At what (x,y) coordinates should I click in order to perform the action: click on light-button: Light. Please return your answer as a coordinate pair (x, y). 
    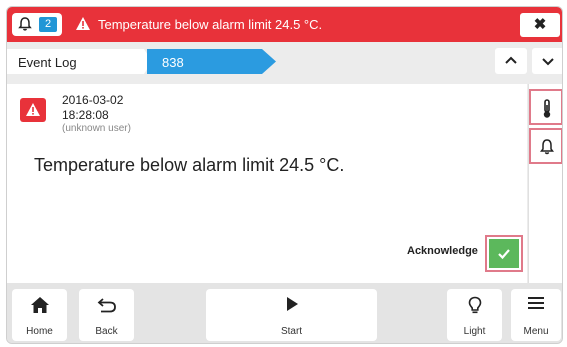
    Looking at the image, I should click on (474, 315).